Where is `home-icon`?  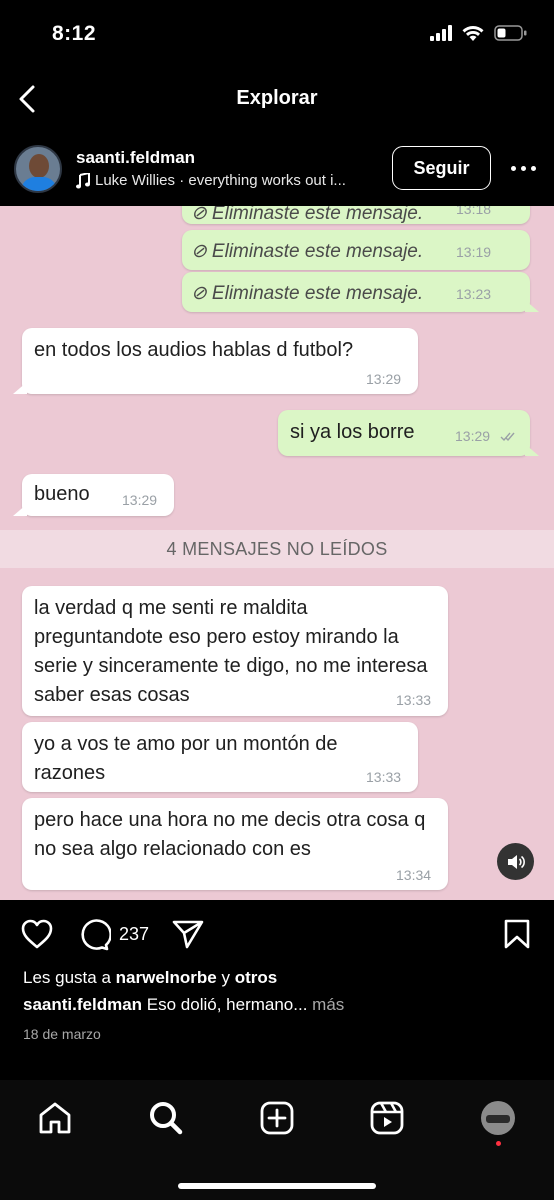 home-icon is located at coordinates (55, 1118).